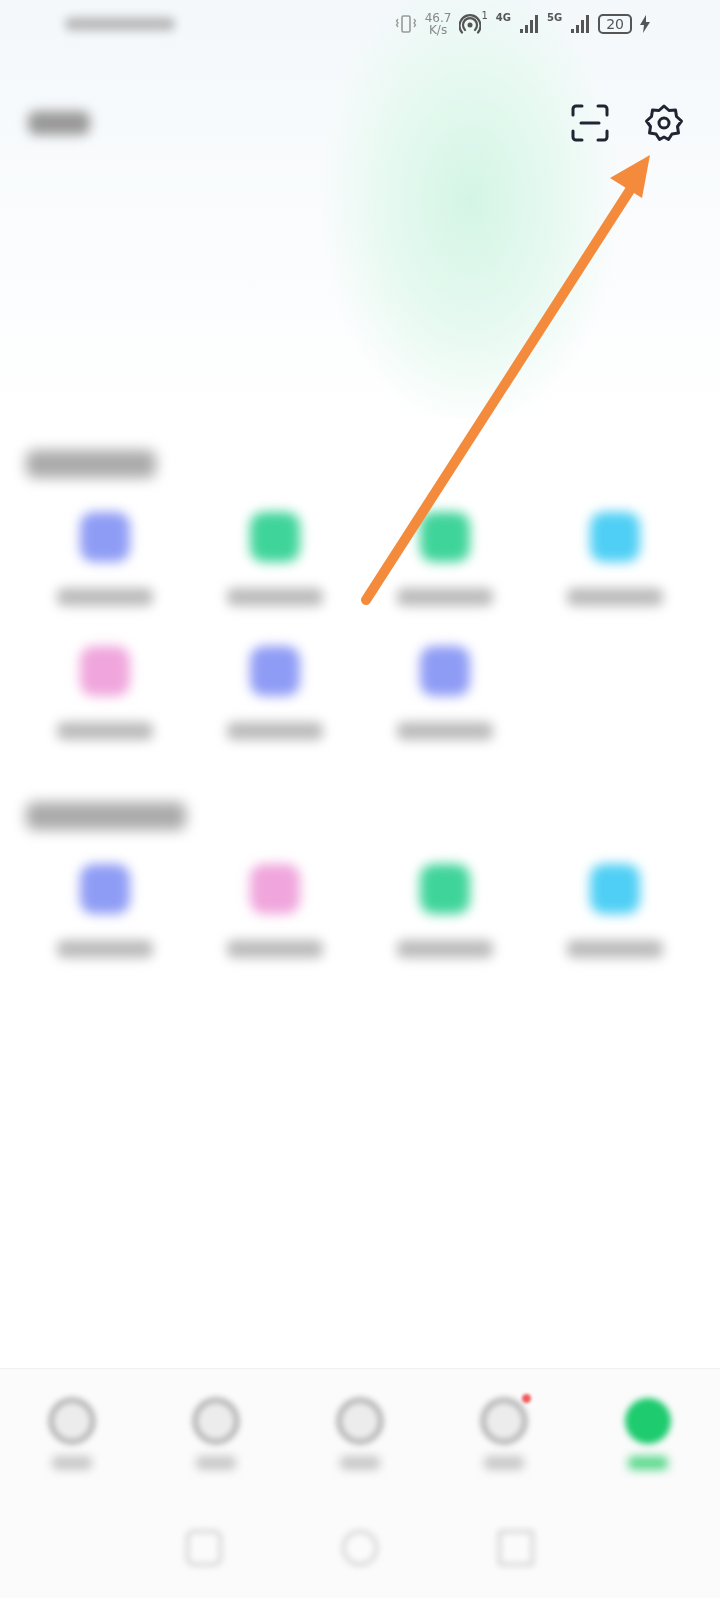 The width and height of the screenshot is (720, 1600). Describe the element at coordinates (59, 123) in the screenshot. I see `blurred-title` at that location.